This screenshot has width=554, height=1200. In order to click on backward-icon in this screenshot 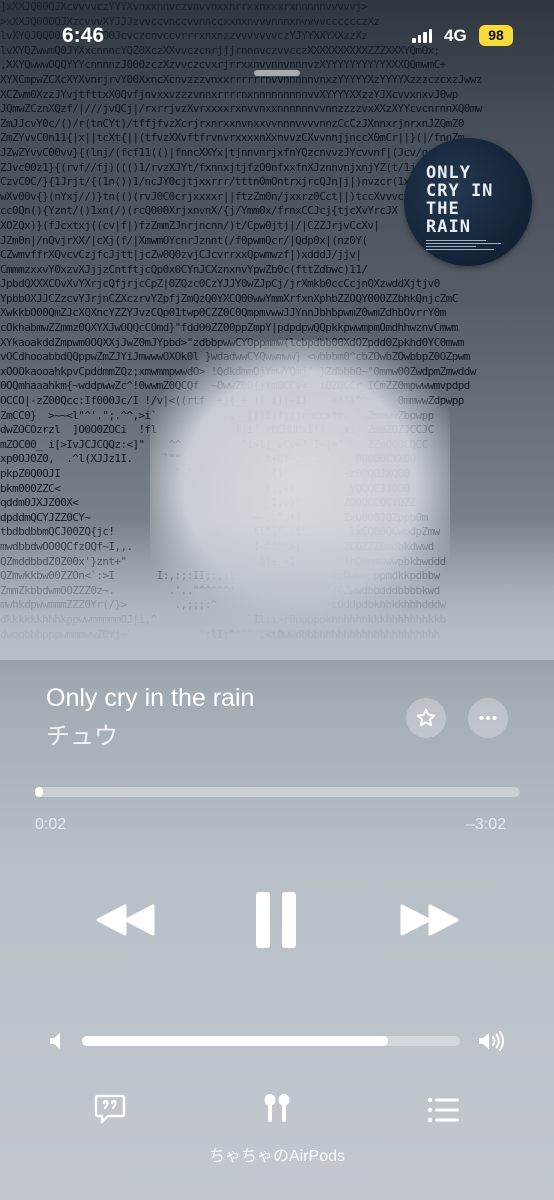, I will do `click(125, 920)`.